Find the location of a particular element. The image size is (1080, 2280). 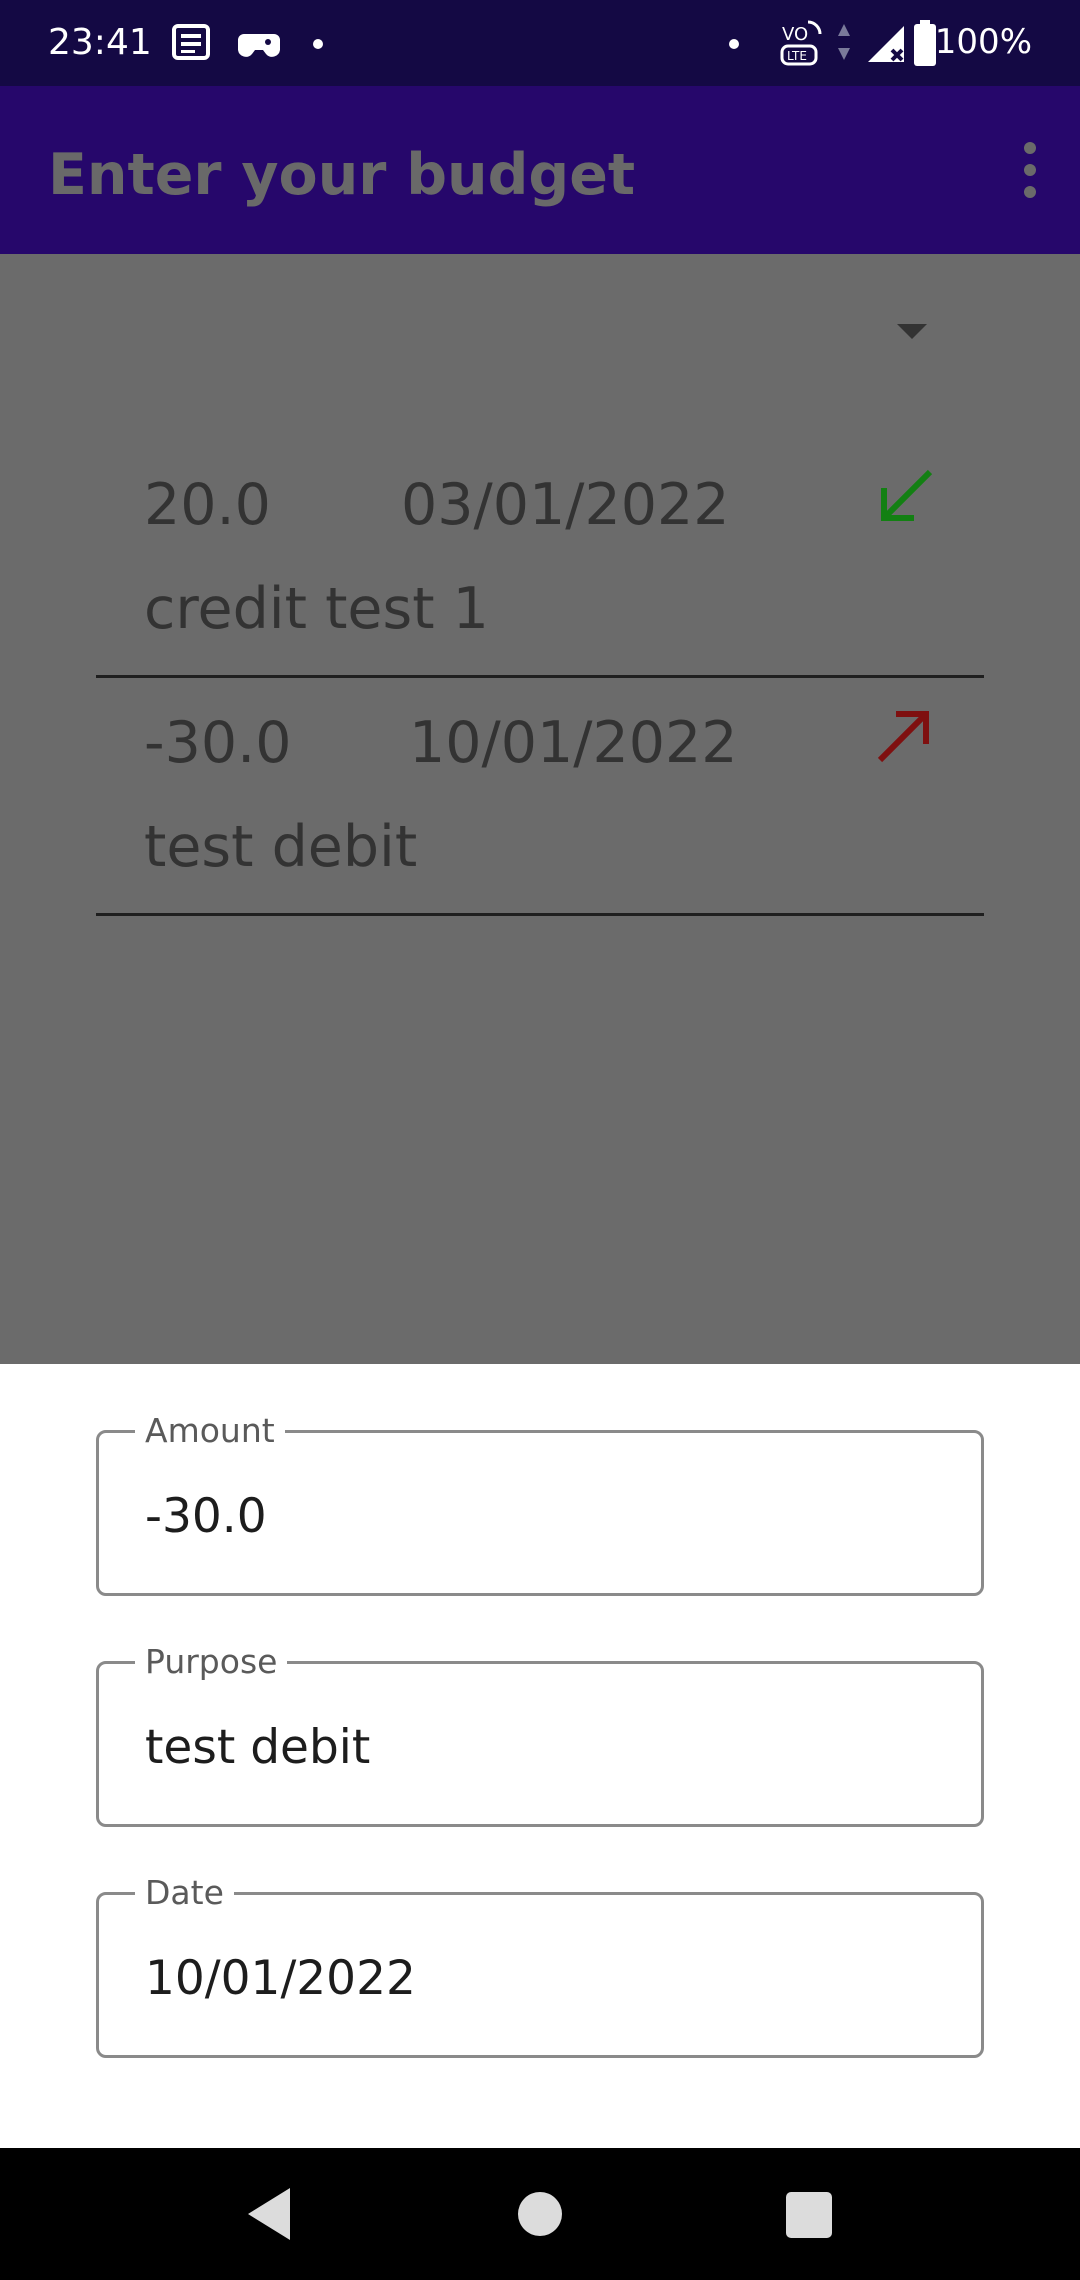

back-icon is located at coordinates (269, 2214).